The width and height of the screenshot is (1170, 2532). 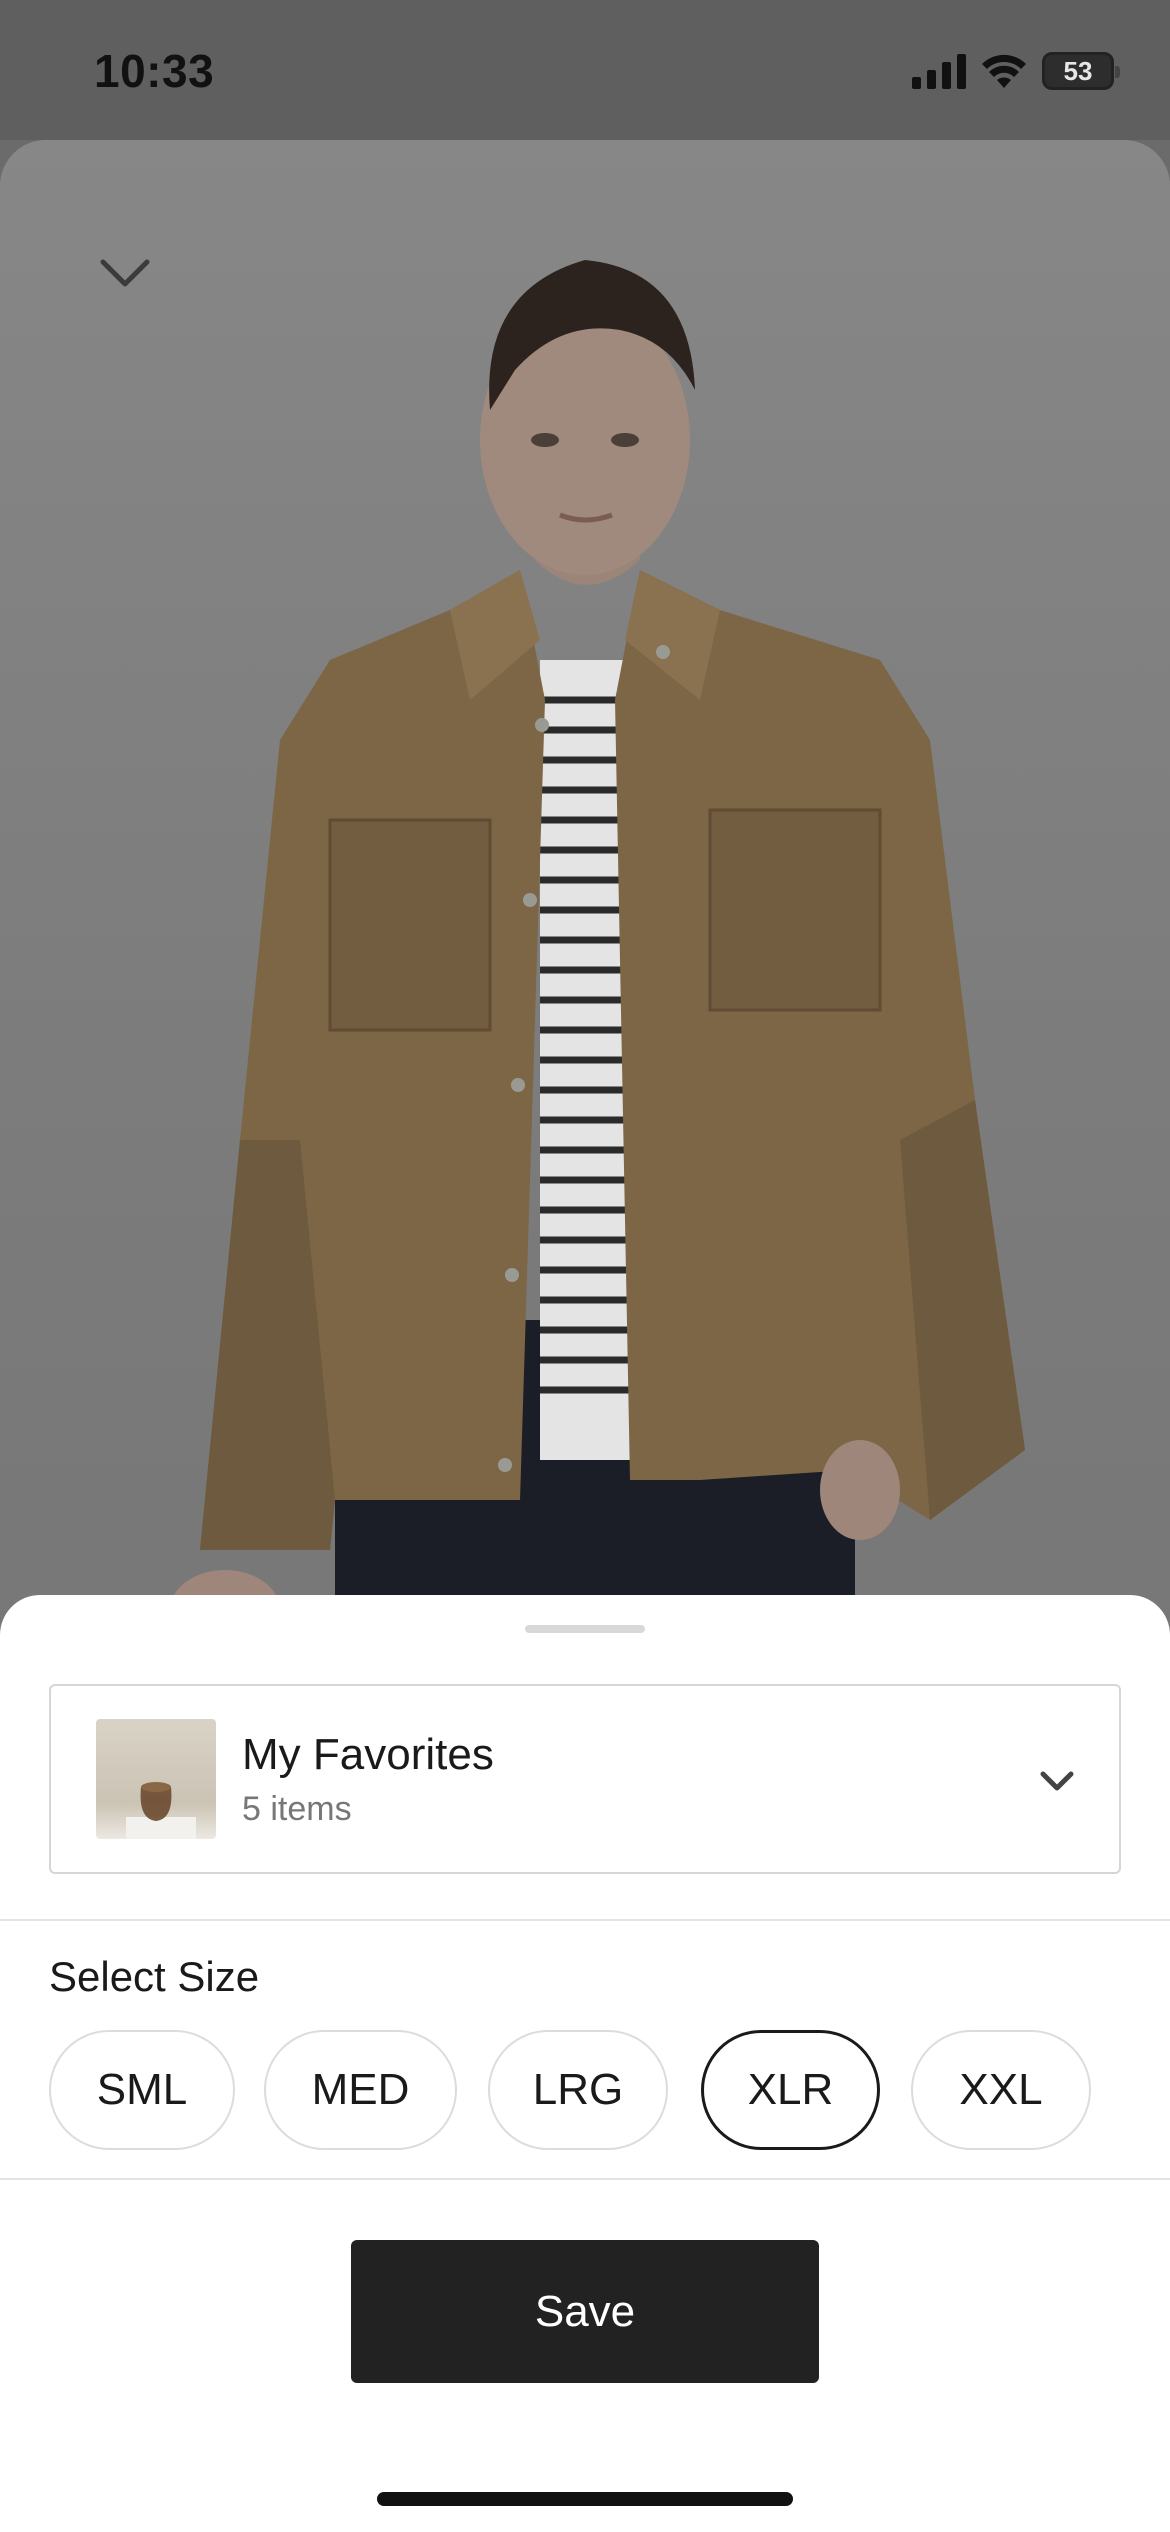 I want to click on home-indicator, so click(x=585, y=2499).